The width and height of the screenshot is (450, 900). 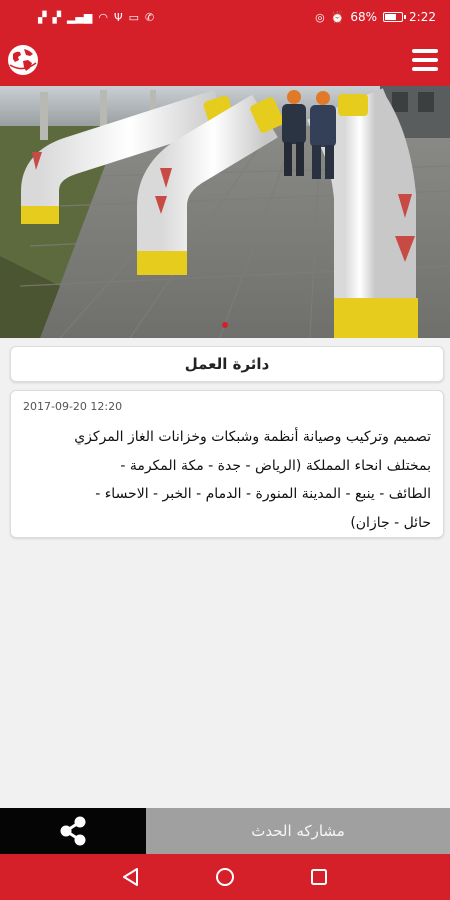 What do you see at coordinates (337, 17) in the screenshot?
I see `alarm-icon: ⏰` at bounding box center [337, 17].